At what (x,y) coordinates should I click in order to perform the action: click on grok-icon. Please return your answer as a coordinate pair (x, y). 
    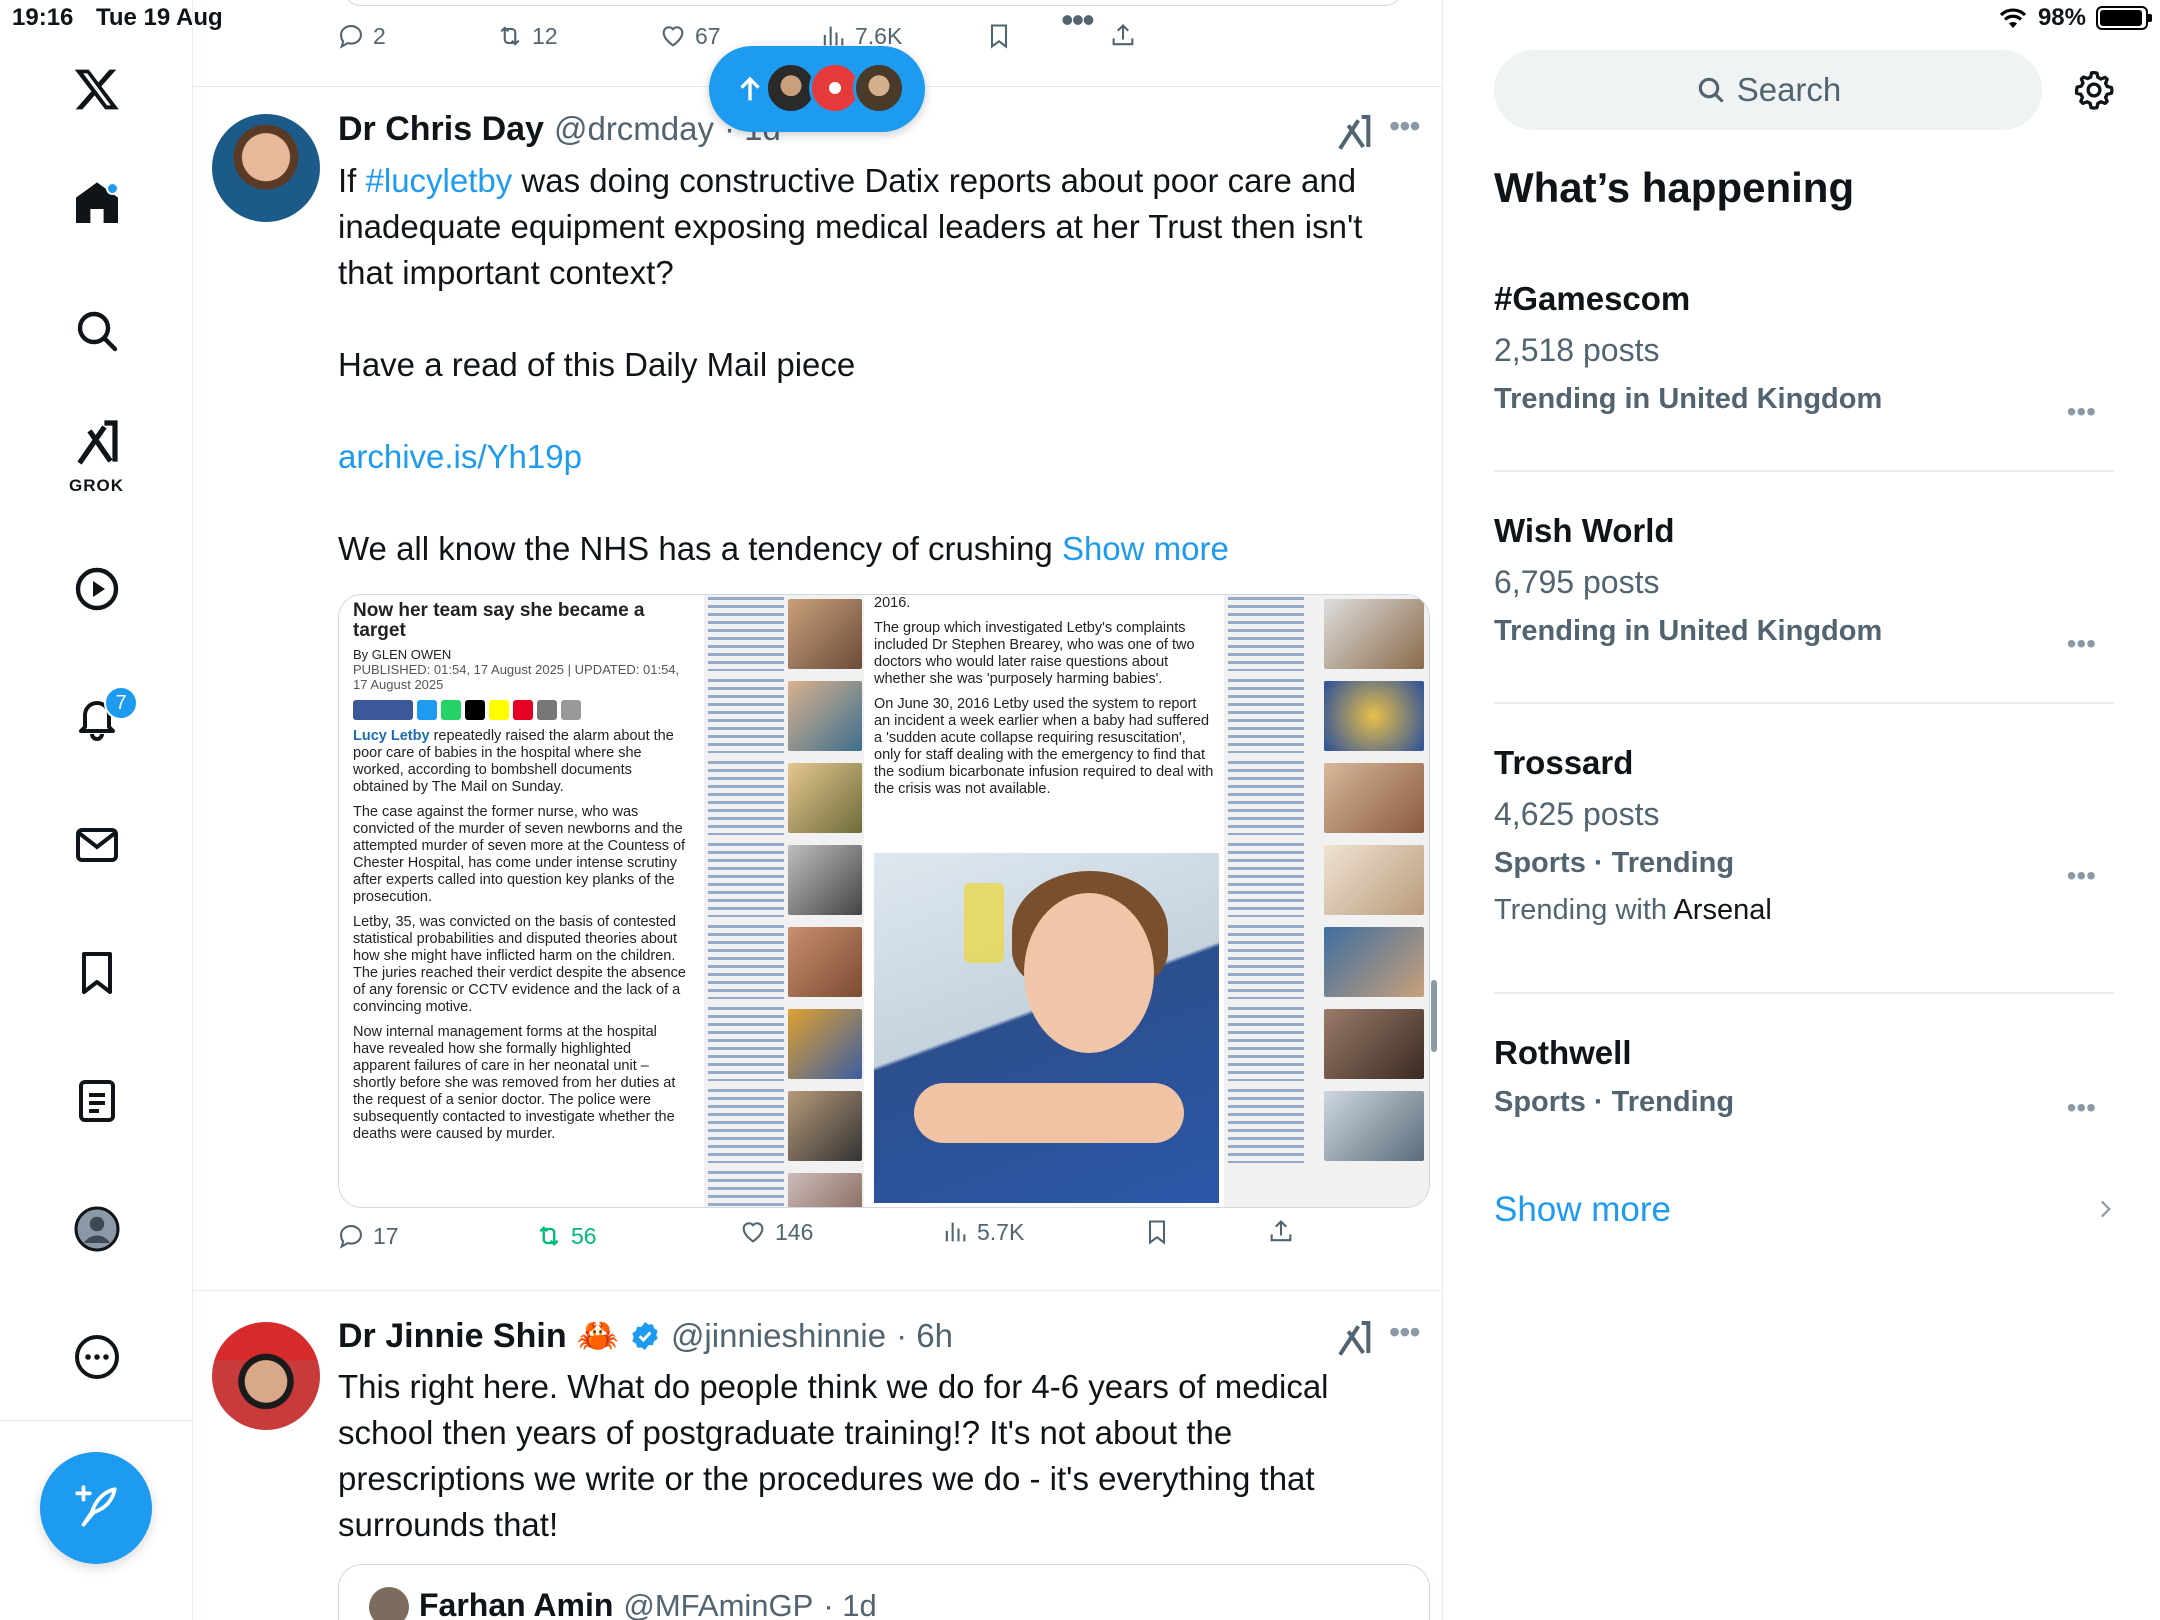
    Looking at the image, I should click on (97, 442).